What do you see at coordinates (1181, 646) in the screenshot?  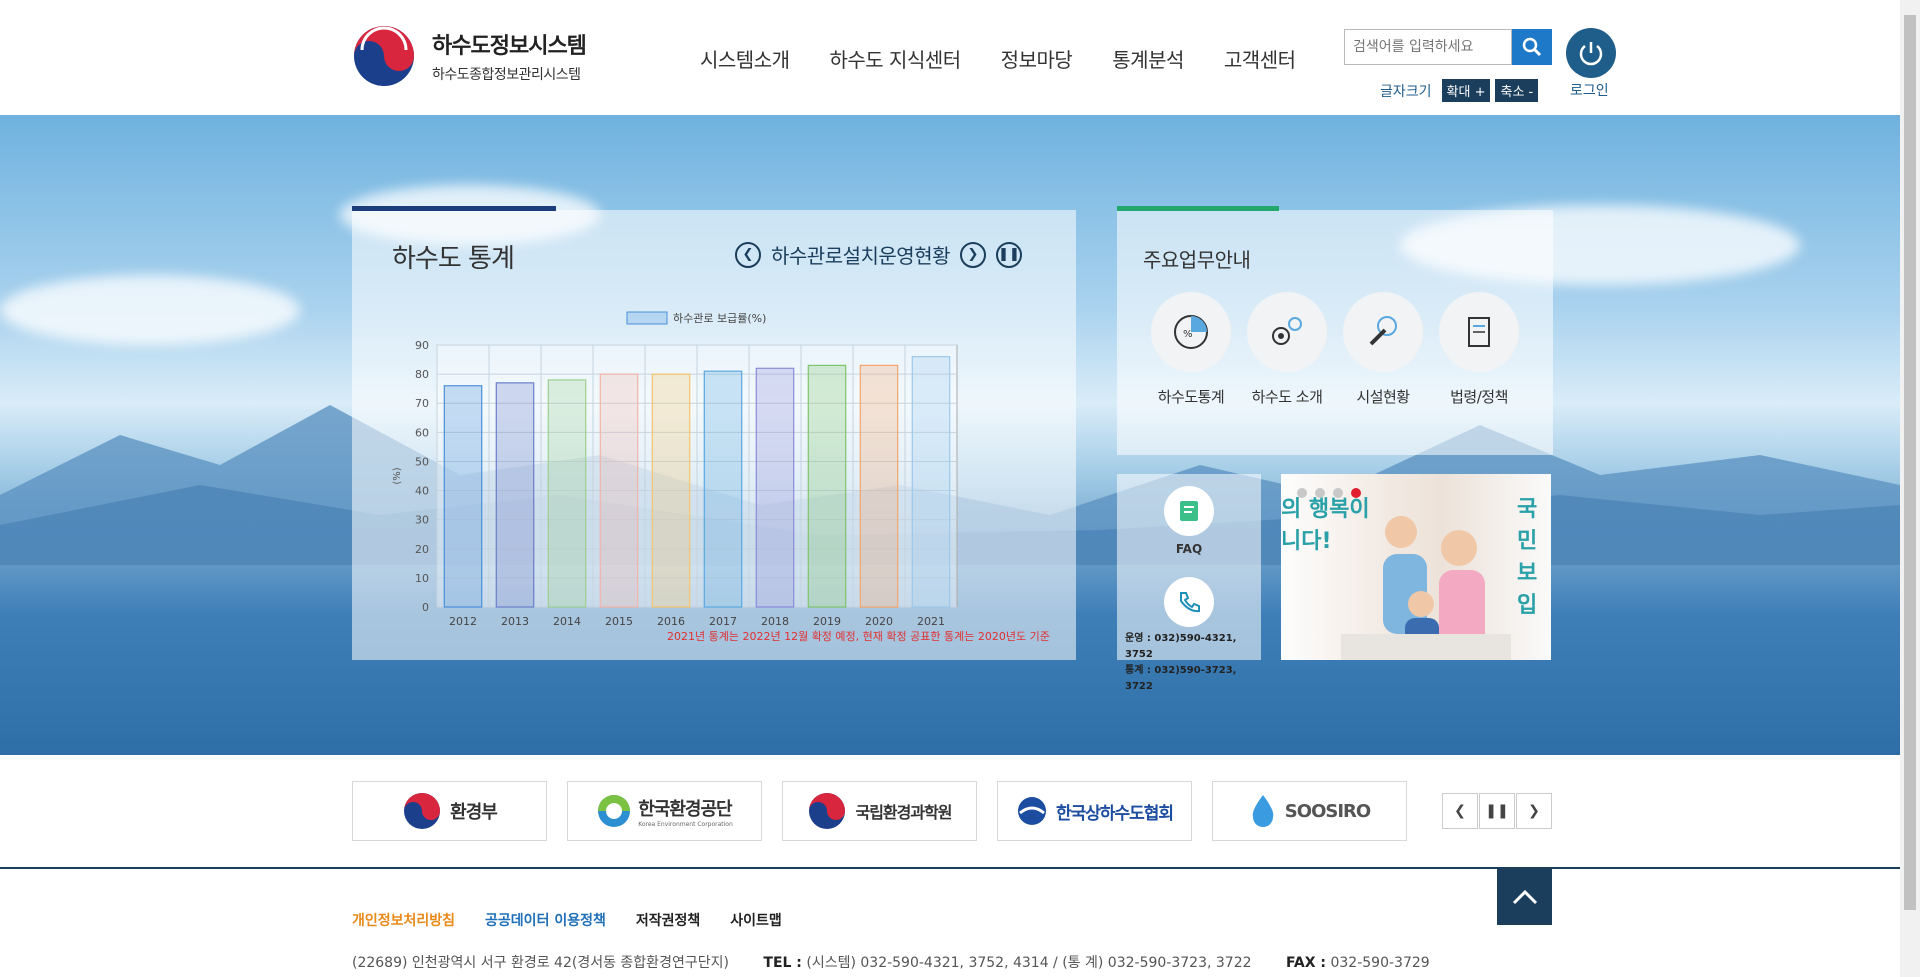 I see `phone-operation: 운영 : 032)590-4321, 3752` at bounding box center [1181, 646].